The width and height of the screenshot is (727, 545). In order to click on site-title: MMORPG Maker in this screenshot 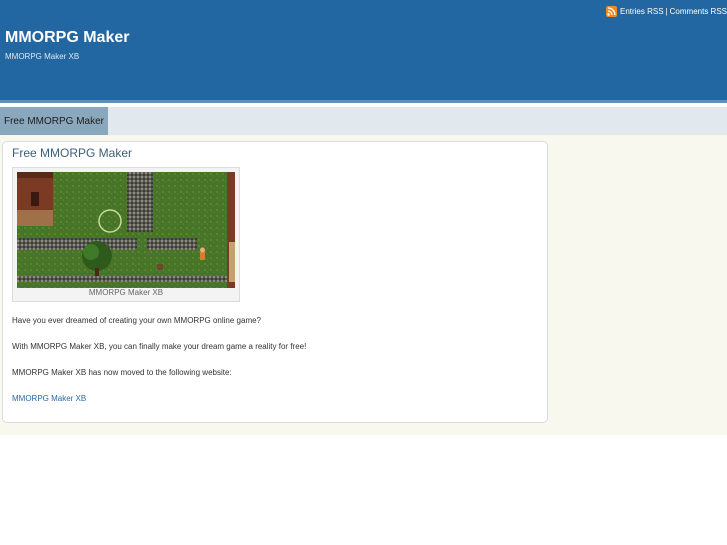, I will do `click(67, 38)`.